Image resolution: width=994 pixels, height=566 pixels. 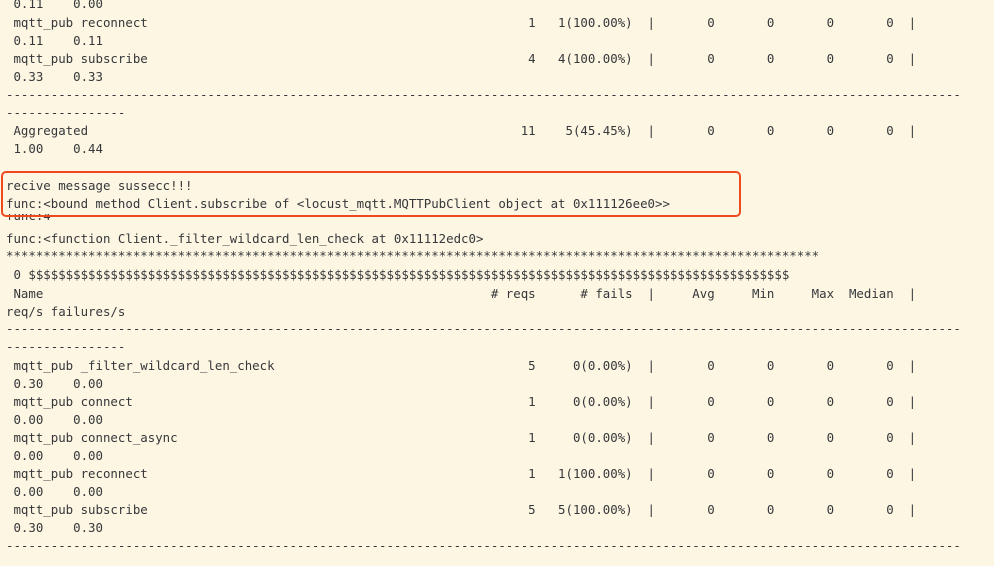 I want to click on table-row: 0.30 0.00, so click(x=54, y=383).